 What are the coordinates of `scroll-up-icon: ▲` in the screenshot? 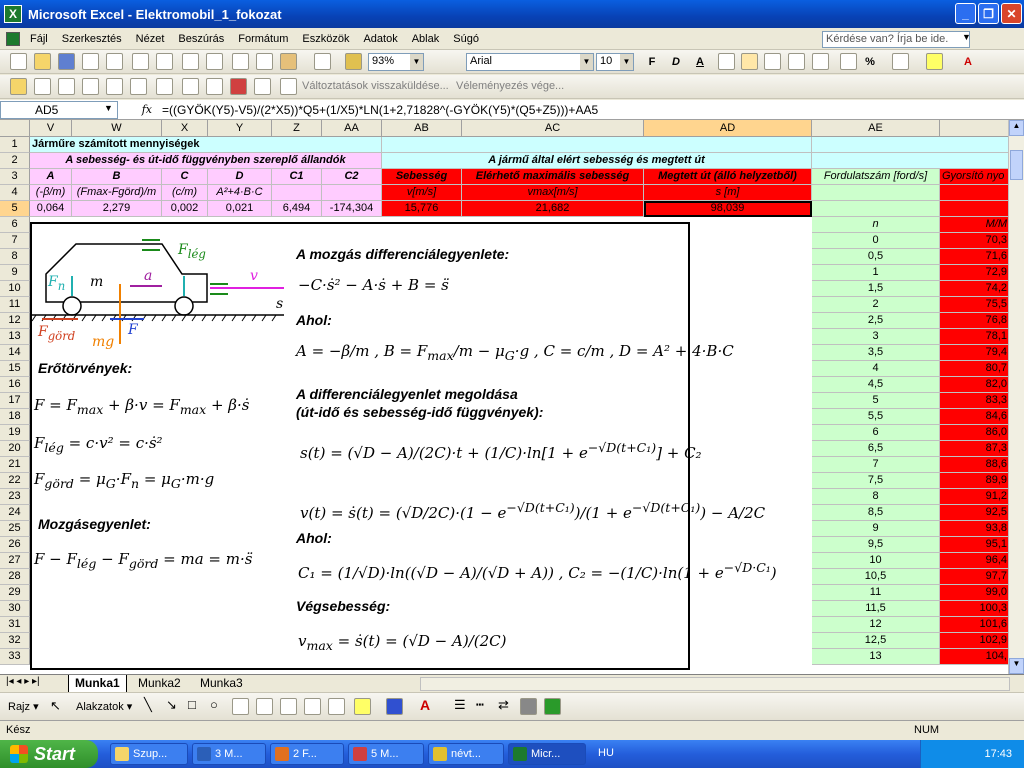 It's located at (1016, 128).